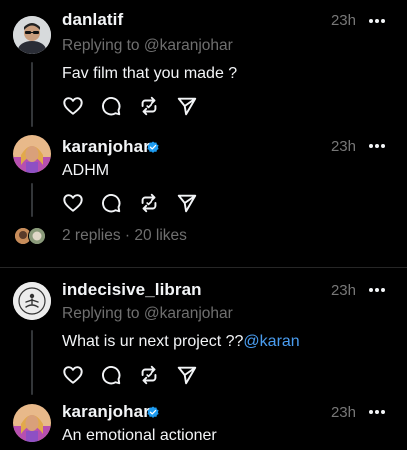 Image resolution: width=407 pixels, height=450 pixels. I want to click on reply-avatar, so click(37, 236).